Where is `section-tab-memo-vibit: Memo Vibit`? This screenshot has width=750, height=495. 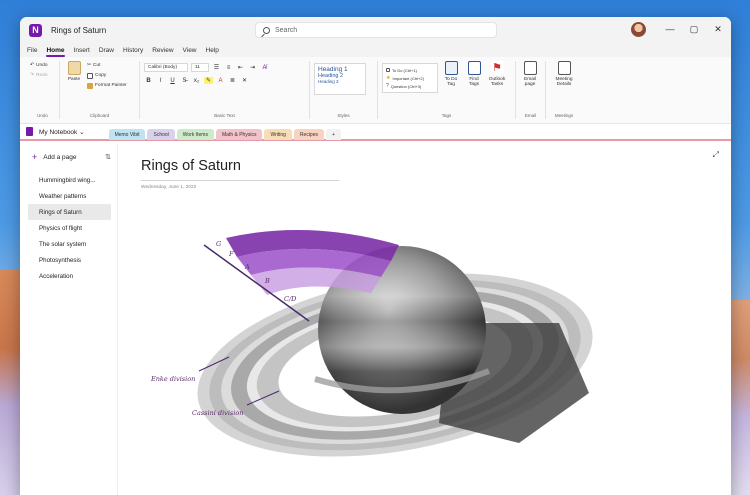 section-tab-memo-vibit: Memo Vibit is located at coordinates (127, 134).